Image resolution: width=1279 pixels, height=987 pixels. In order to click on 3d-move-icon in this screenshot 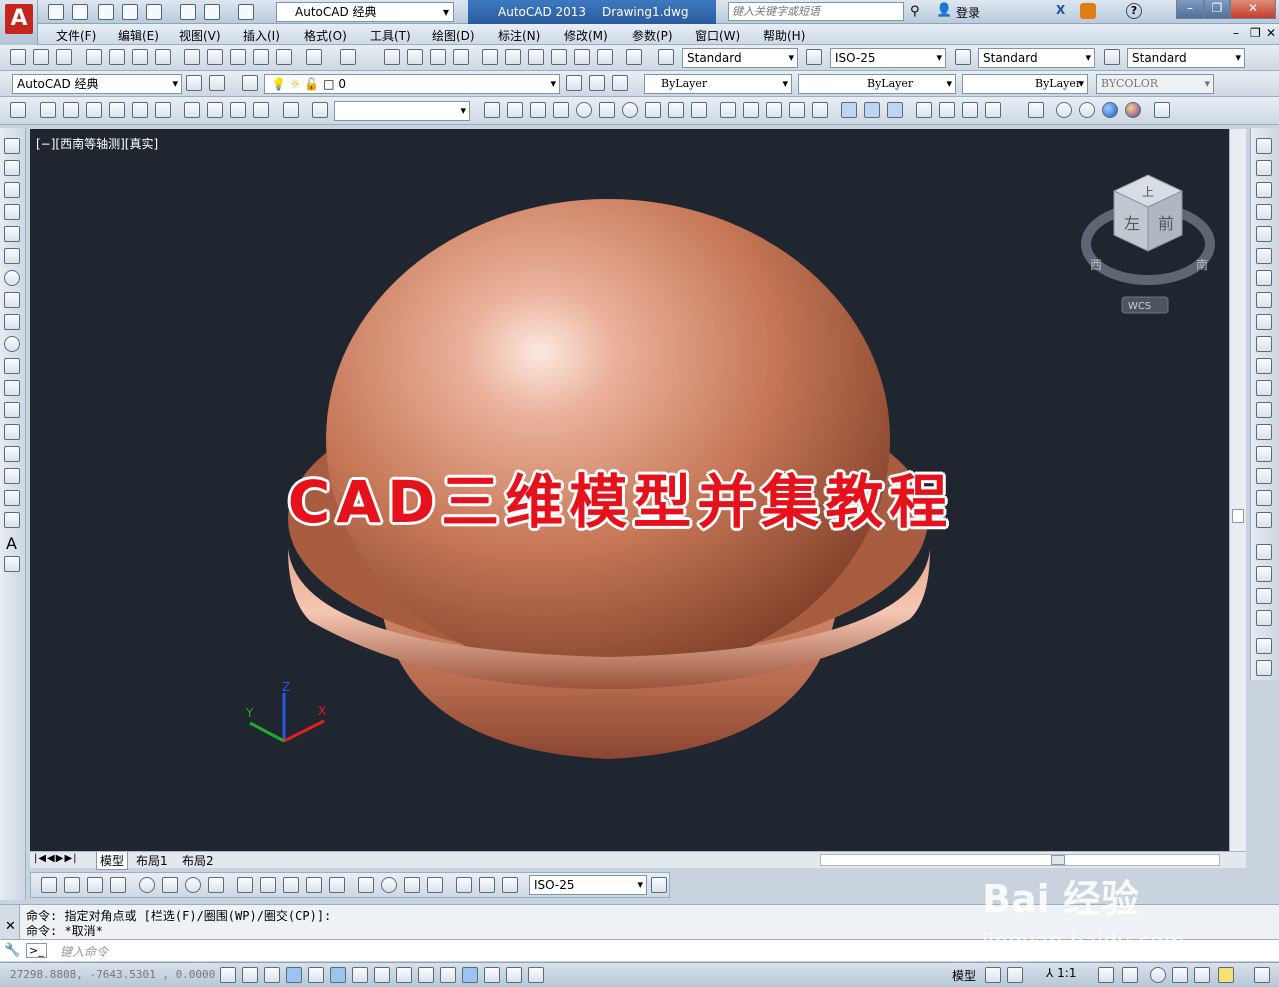, I will do `click(924, 110)`.